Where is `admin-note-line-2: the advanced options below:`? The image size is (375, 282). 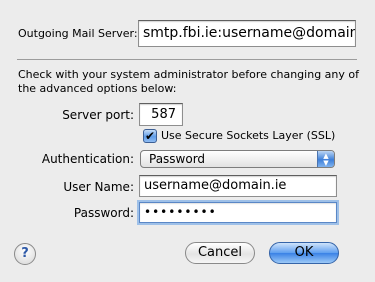
admin-note-line-2: the advanced options below: is located at coordinates (97, 88).